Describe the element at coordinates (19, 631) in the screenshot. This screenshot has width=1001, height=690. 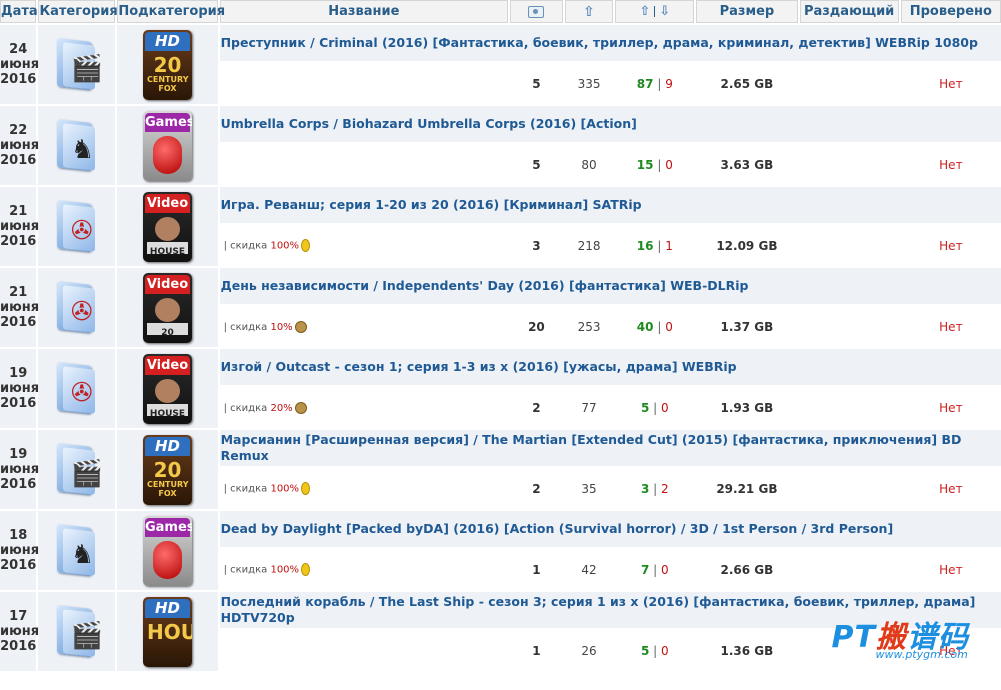
I see `row-date: 17 июня 2016` at that location.